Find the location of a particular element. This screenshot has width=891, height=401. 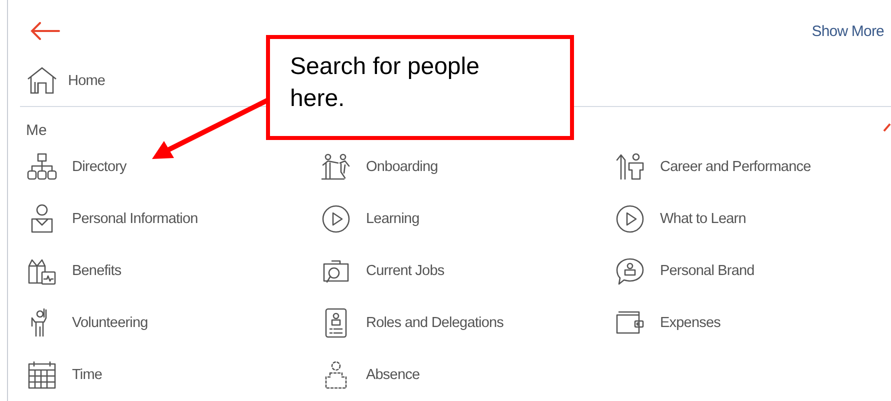

menu-link: Personal Information is located at coordinates (135, 219).